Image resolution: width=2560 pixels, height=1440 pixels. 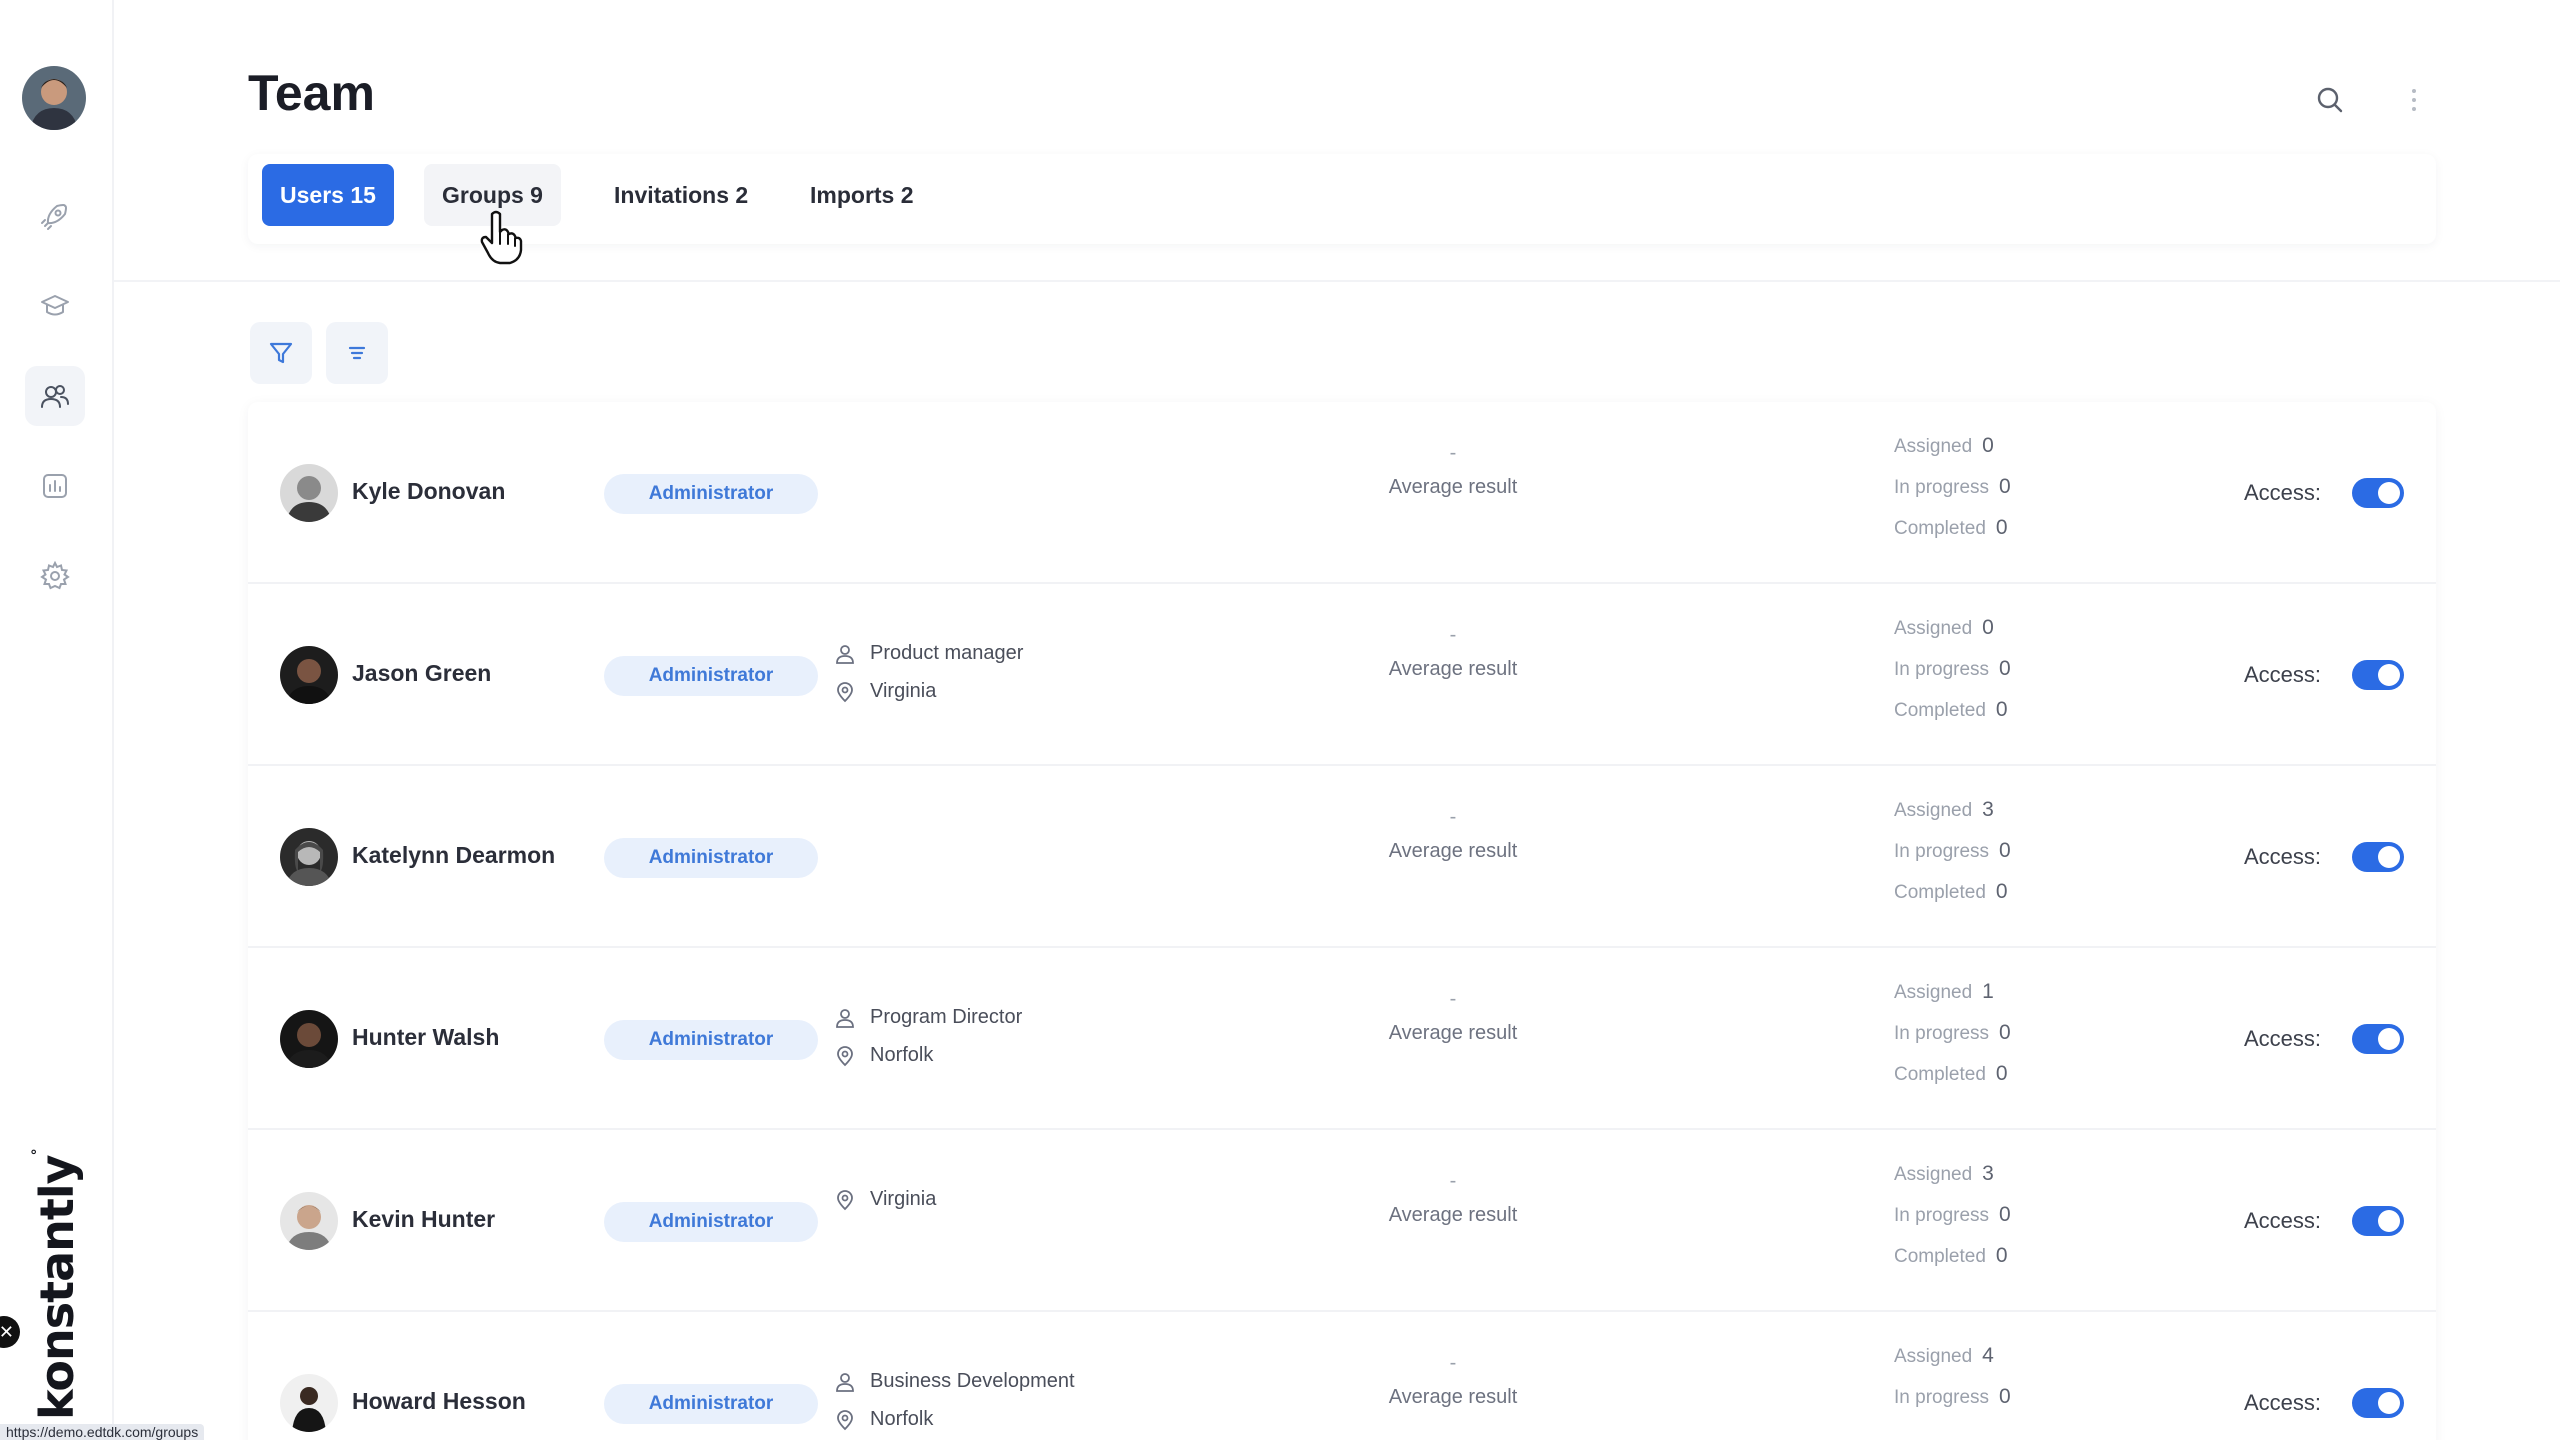 What do you see at coordinates (102, 1432) in the screenshot?
I see `status-url: https://demo.edtdk.com/groups` at bounding box center [102, 1432].